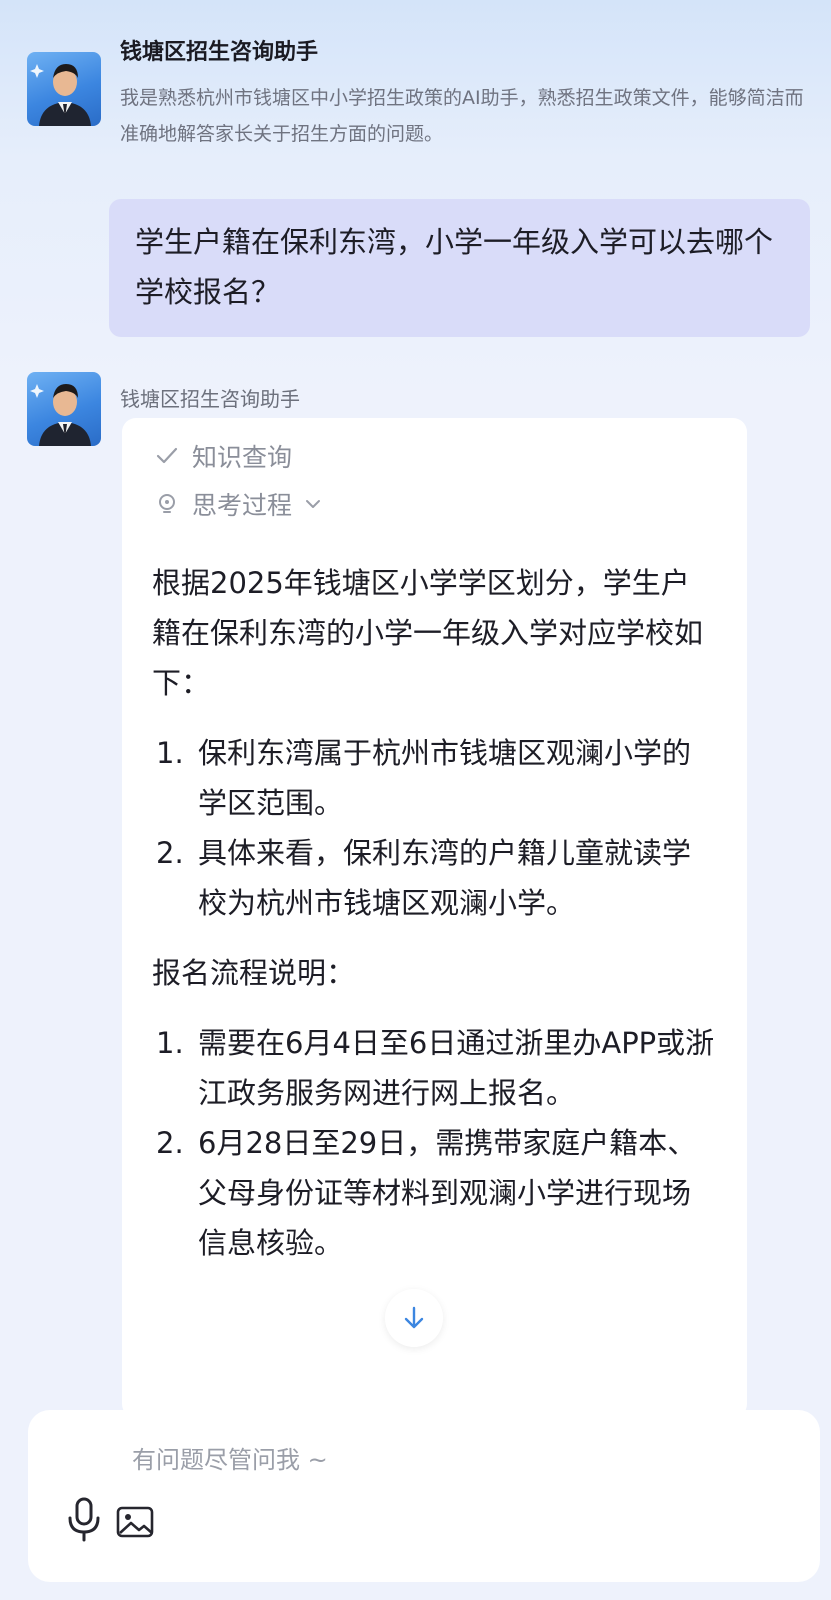 This screenshot has height=1600, width=831. I want to click on list-item: 1. 需要在6月4日至6日通过浙里办APP或浙江政务服务网进行网上报名。, so click(434, 1068).